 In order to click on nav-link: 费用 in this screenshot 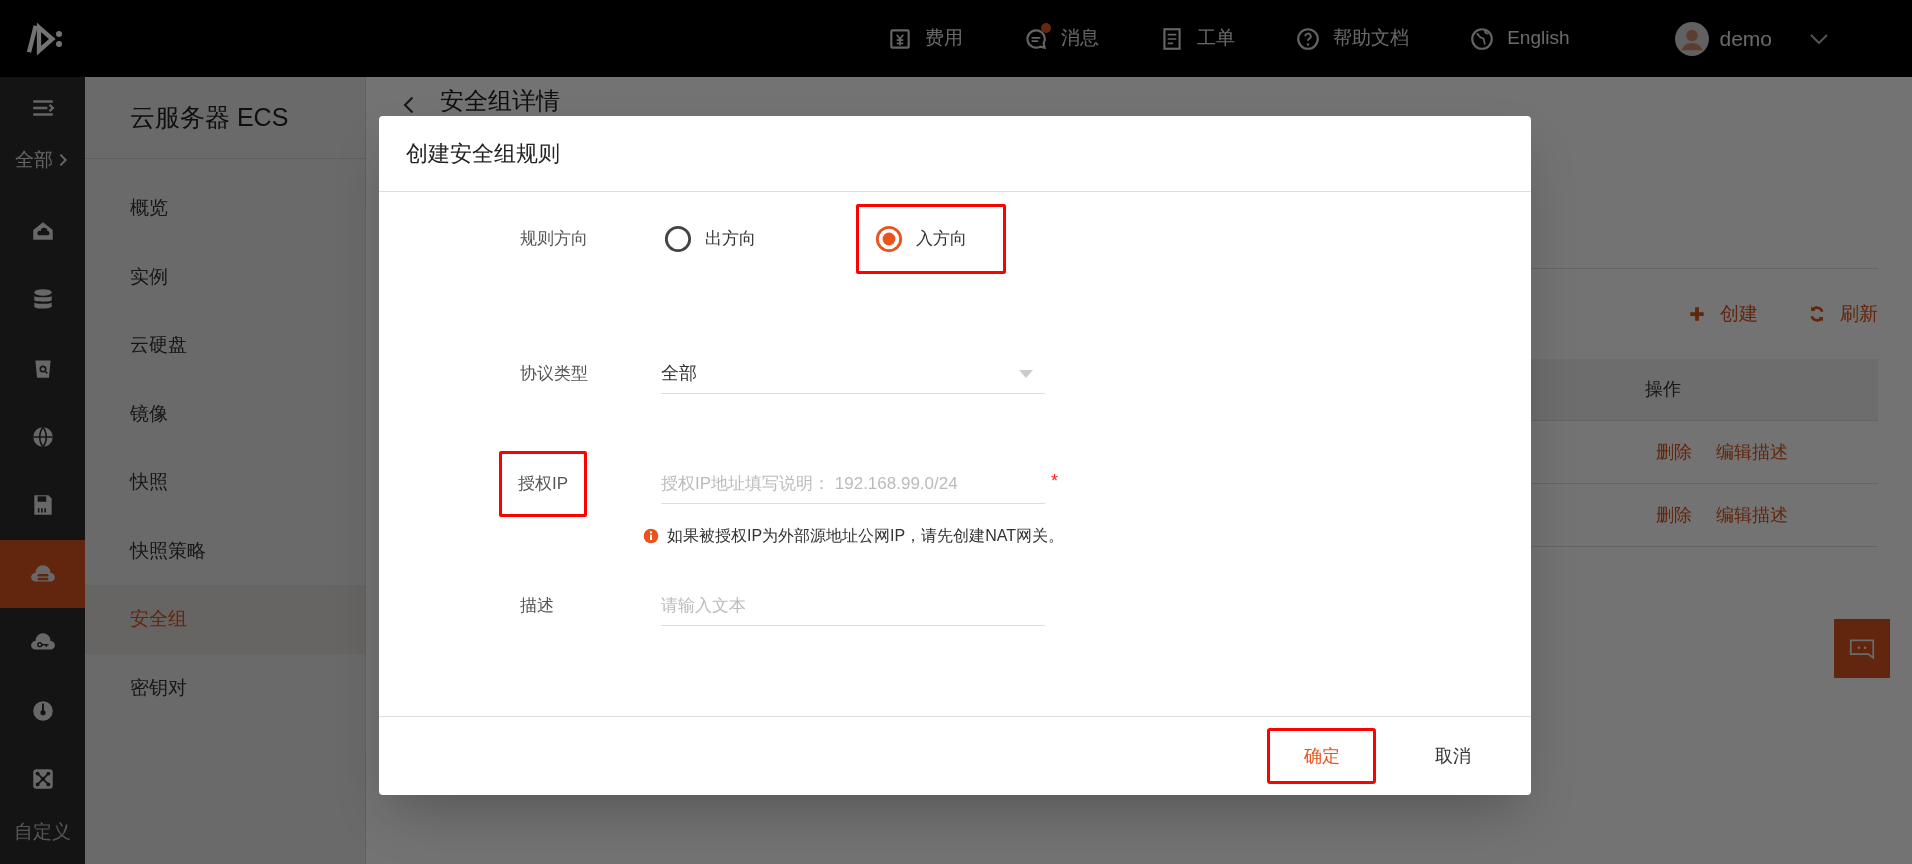, I will do `click(925, 38)`.